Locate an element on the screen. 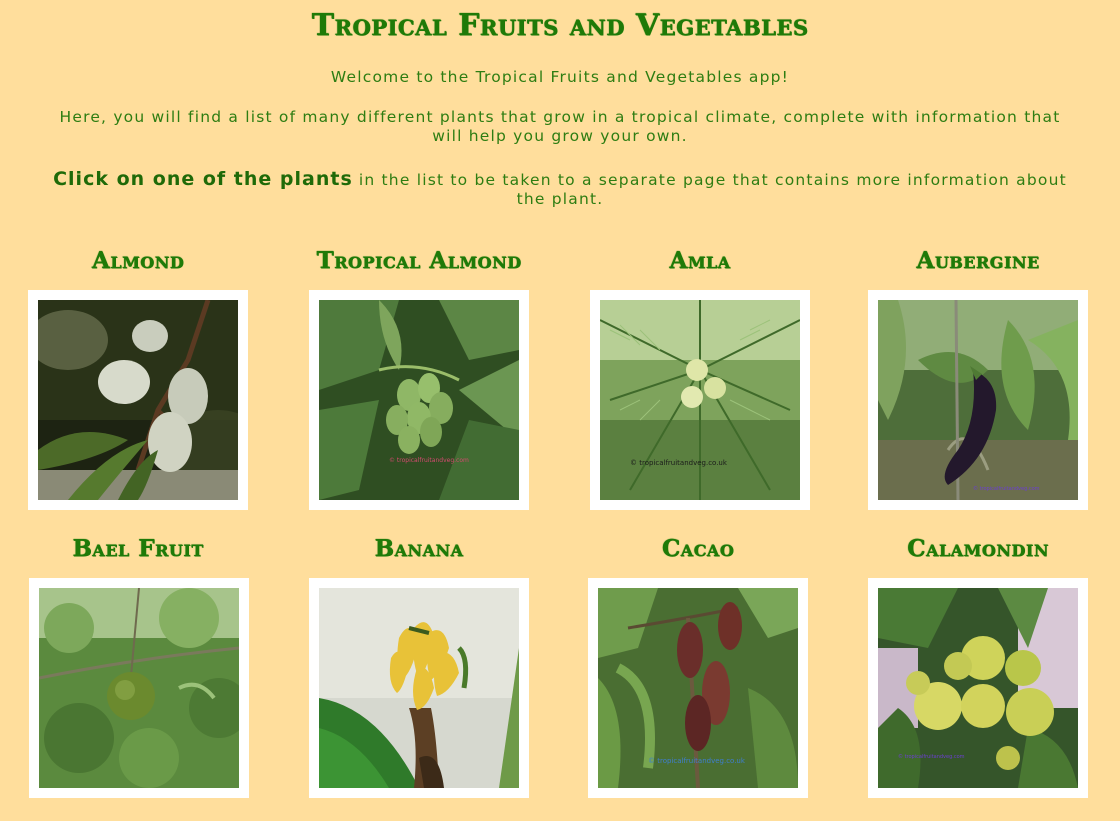 This screenshot has width=1120, height=821. plant-card-bael-fruit: Bael Fruit is located at coordinates (139, 666).